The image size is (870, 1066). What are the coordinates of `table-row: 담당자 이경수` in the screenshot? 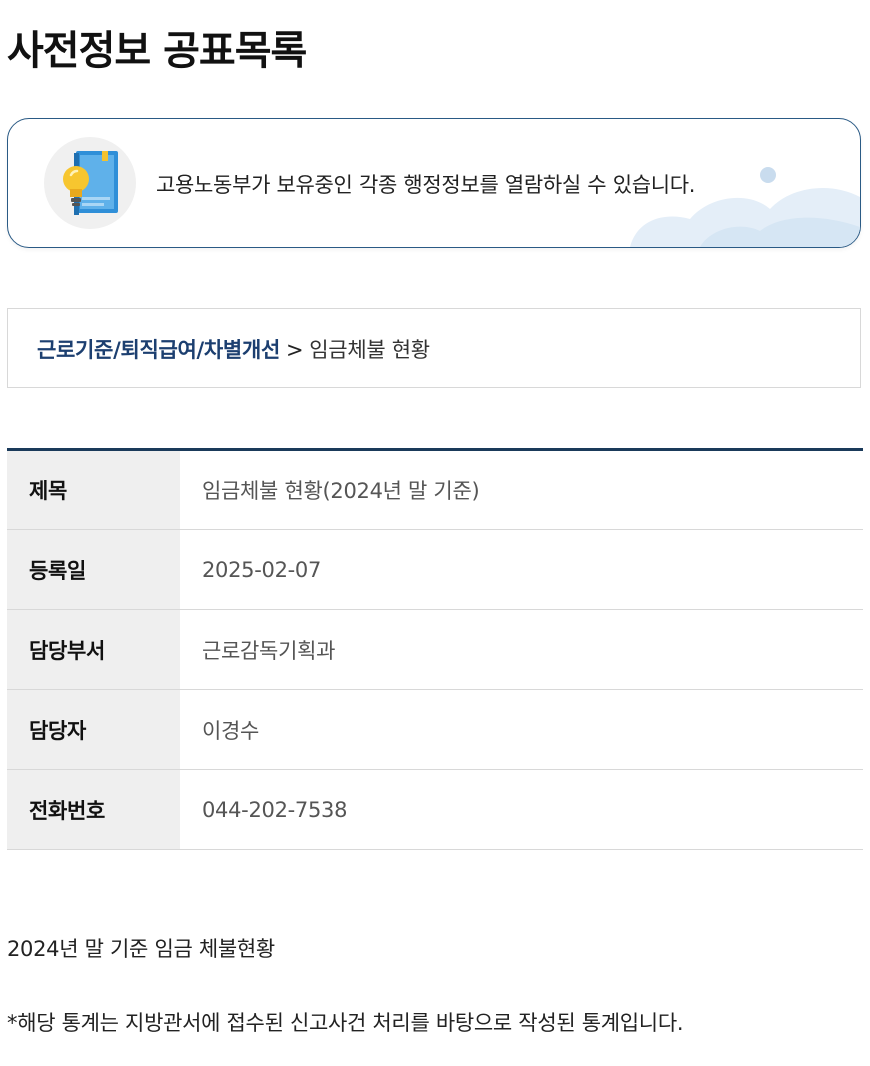 It's located at (435, 729).